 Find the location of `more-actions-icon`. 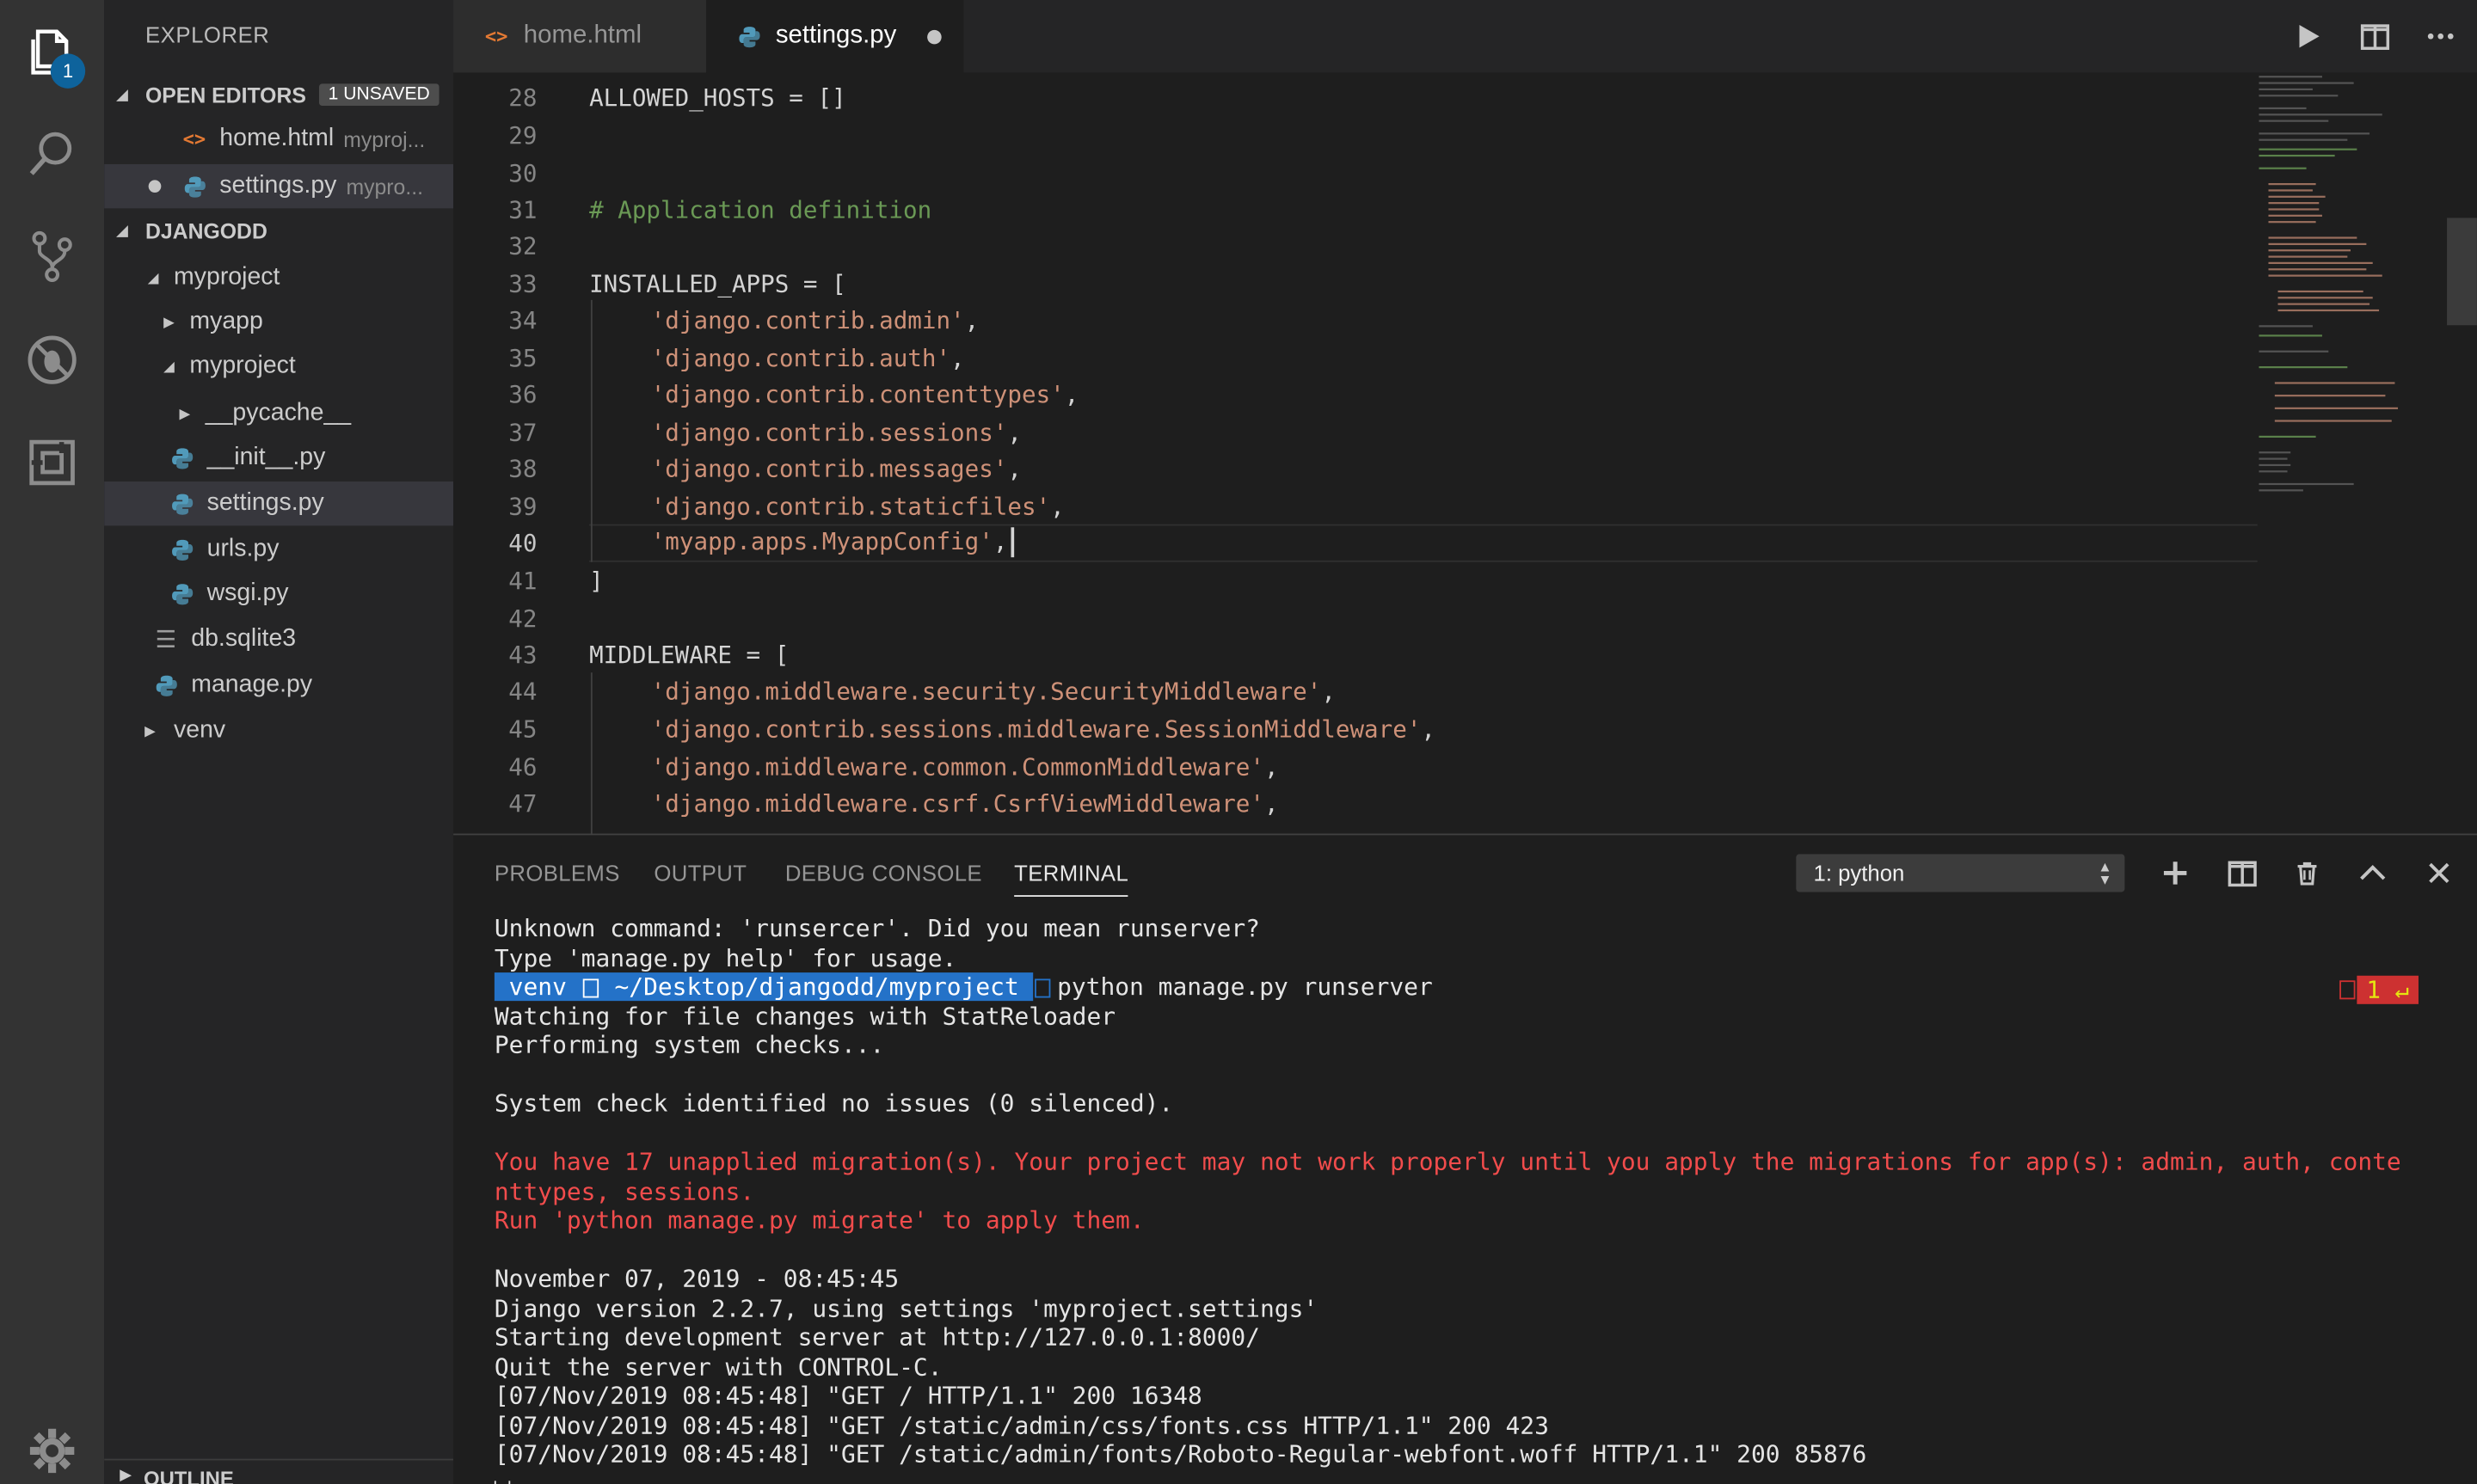

more-actions-icon is located at coordinates (2440, 36).